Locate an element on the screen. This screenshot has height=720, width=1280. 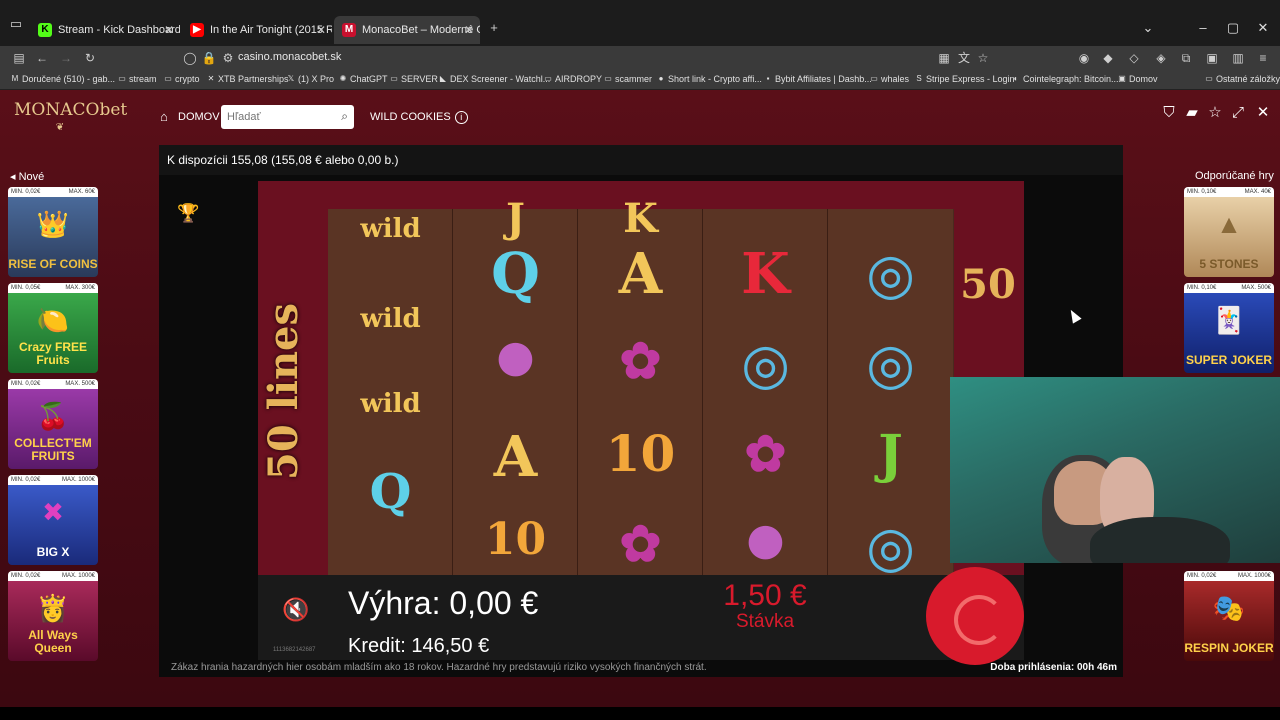
login-time: Doba prihlásenia: 00h 46m is located at coordinates (1053, 667).